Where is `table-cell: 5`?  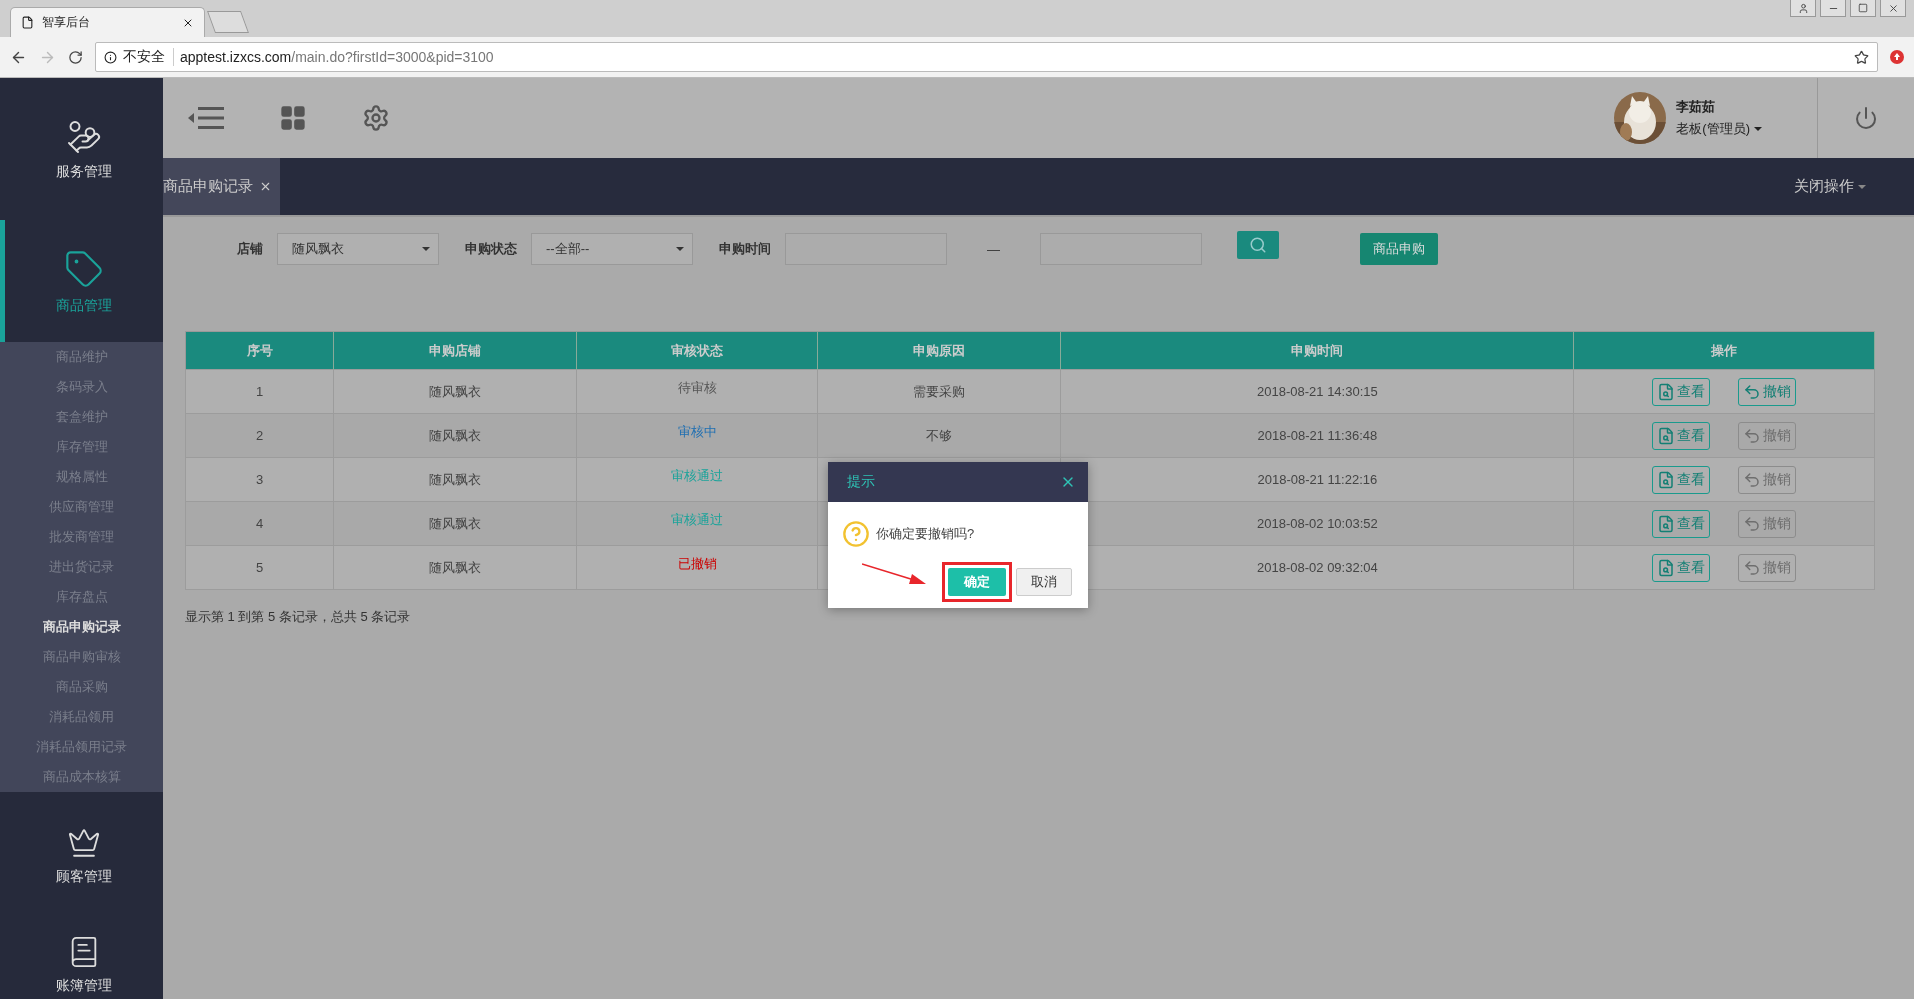 table-cell: 5 is located at coordinates (259, 567).